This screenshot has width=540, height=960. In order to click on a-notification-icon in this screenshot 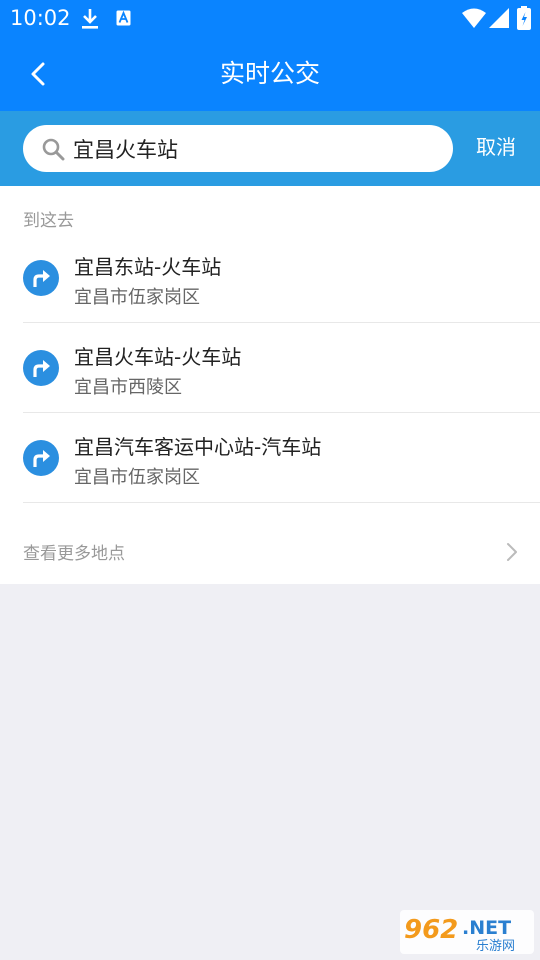, I will do `click(123, 18)`.